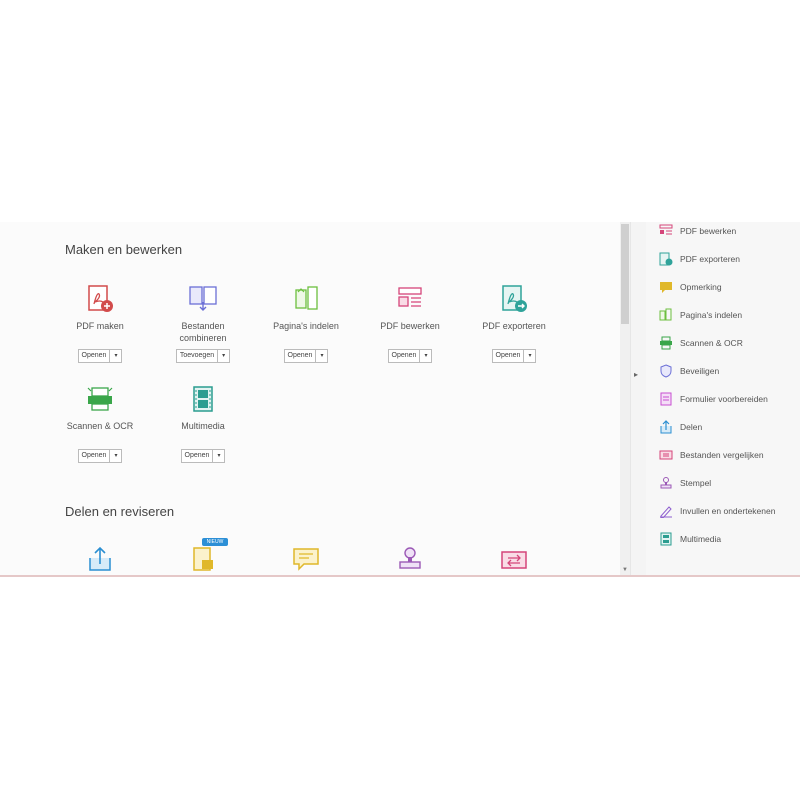  Describe the element at coordinates (710, 259) in the screenshot. I see `sidebar-item-label: PDF exporteren` at that location.